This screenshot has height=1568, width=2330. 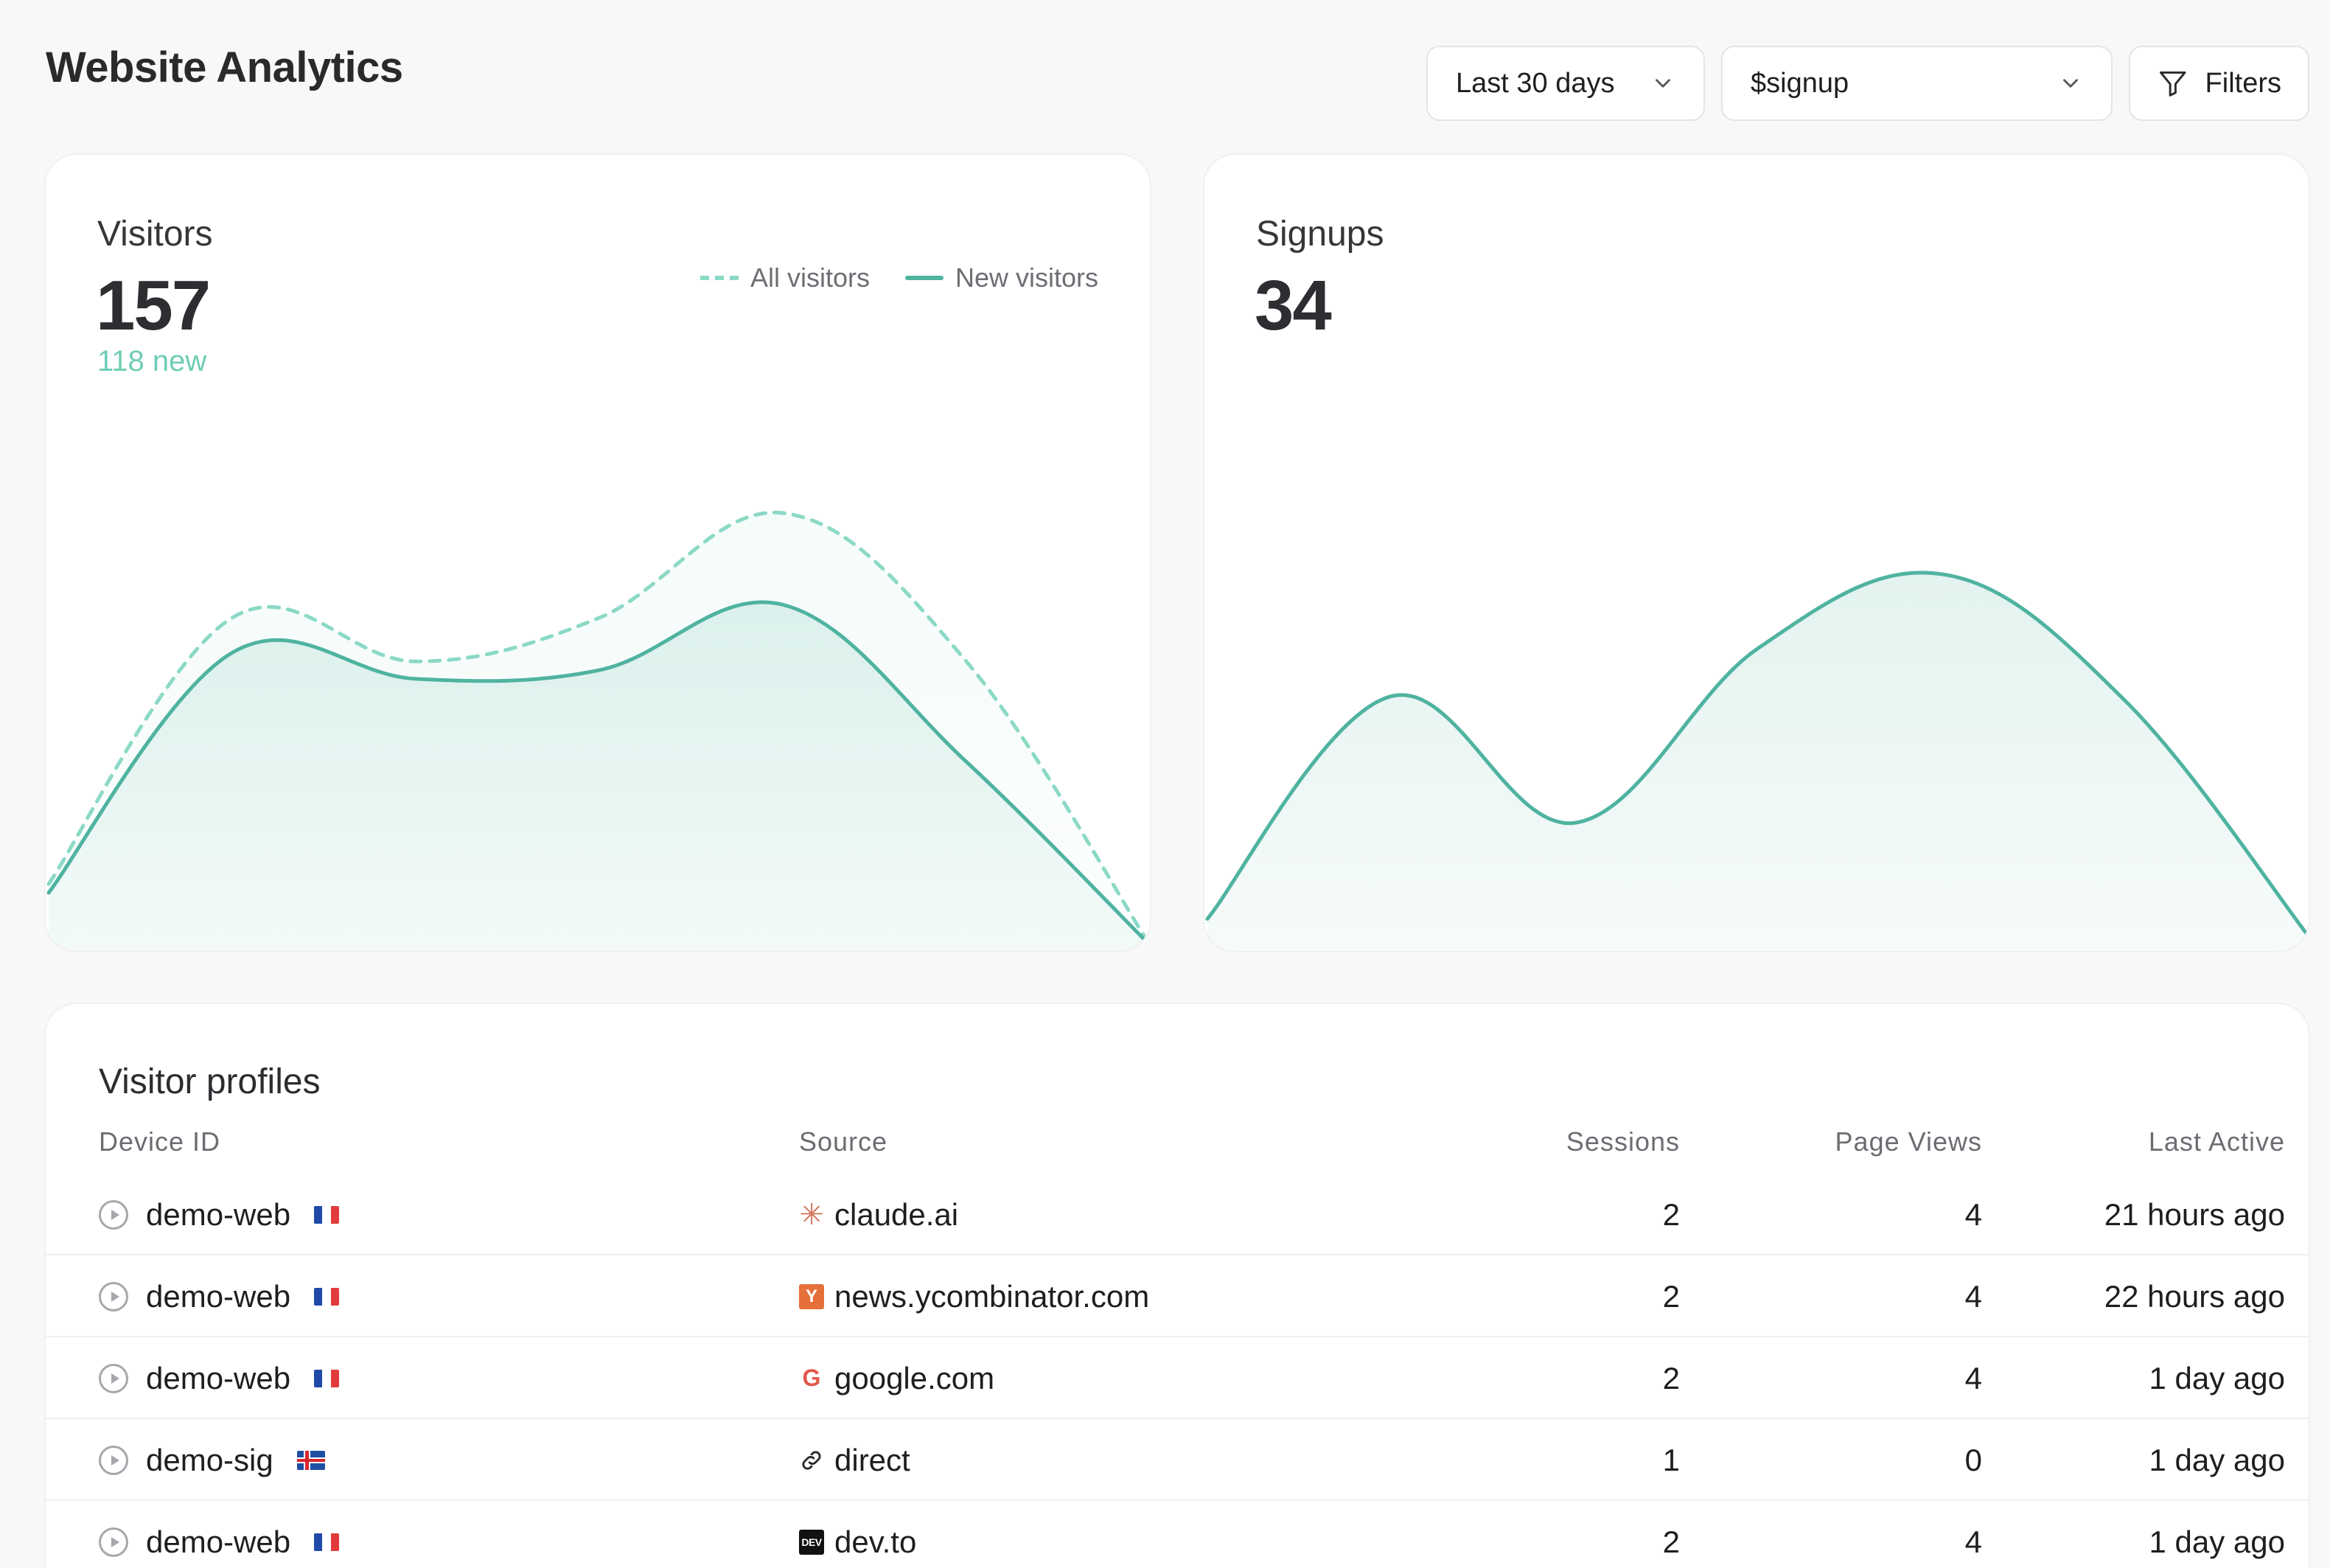 I want to click on ycombinator-icon: Y, so click(x=811, y=1296).